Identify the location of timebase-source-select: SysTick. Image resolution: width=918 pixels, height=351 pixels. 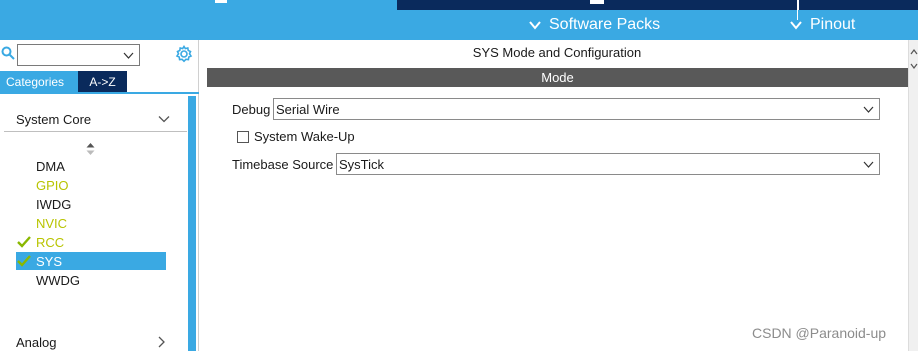
(608, 164).